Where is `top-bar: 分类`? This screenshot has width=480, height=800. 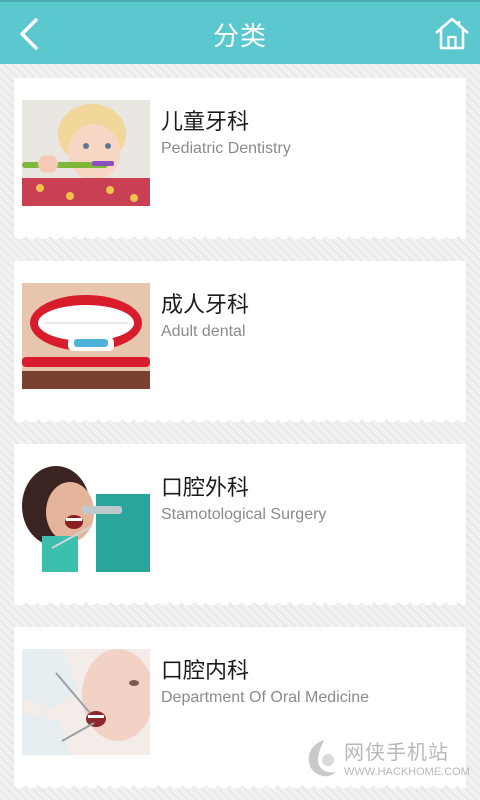 top-bar: 分类 is located at coordinates (240, 32).